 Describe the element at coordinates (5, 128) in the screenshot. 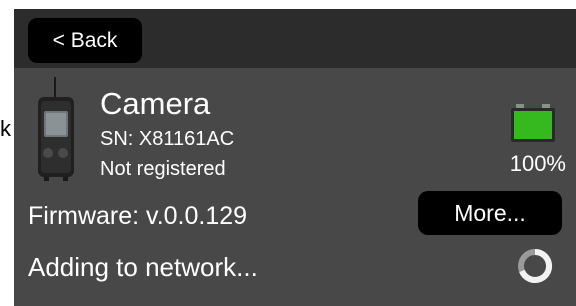

I see `clipped-background-text: k` at that location.